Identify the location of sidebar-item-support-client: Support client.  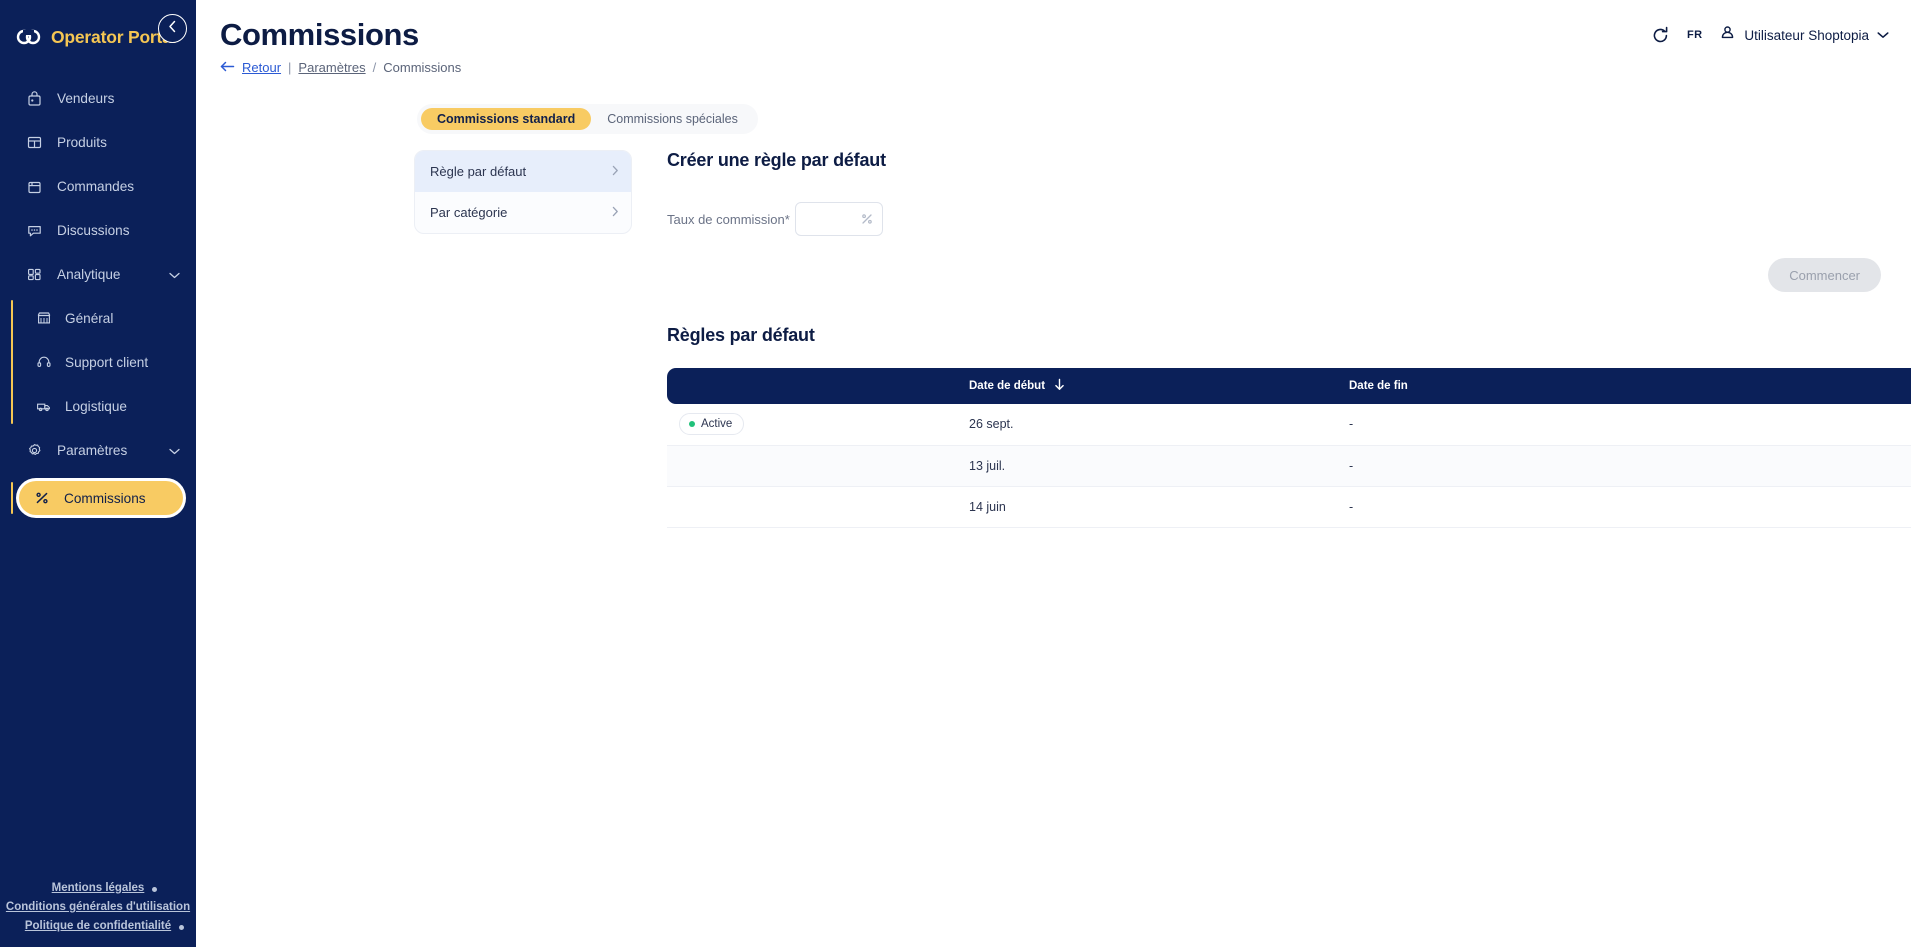
(98, 362).